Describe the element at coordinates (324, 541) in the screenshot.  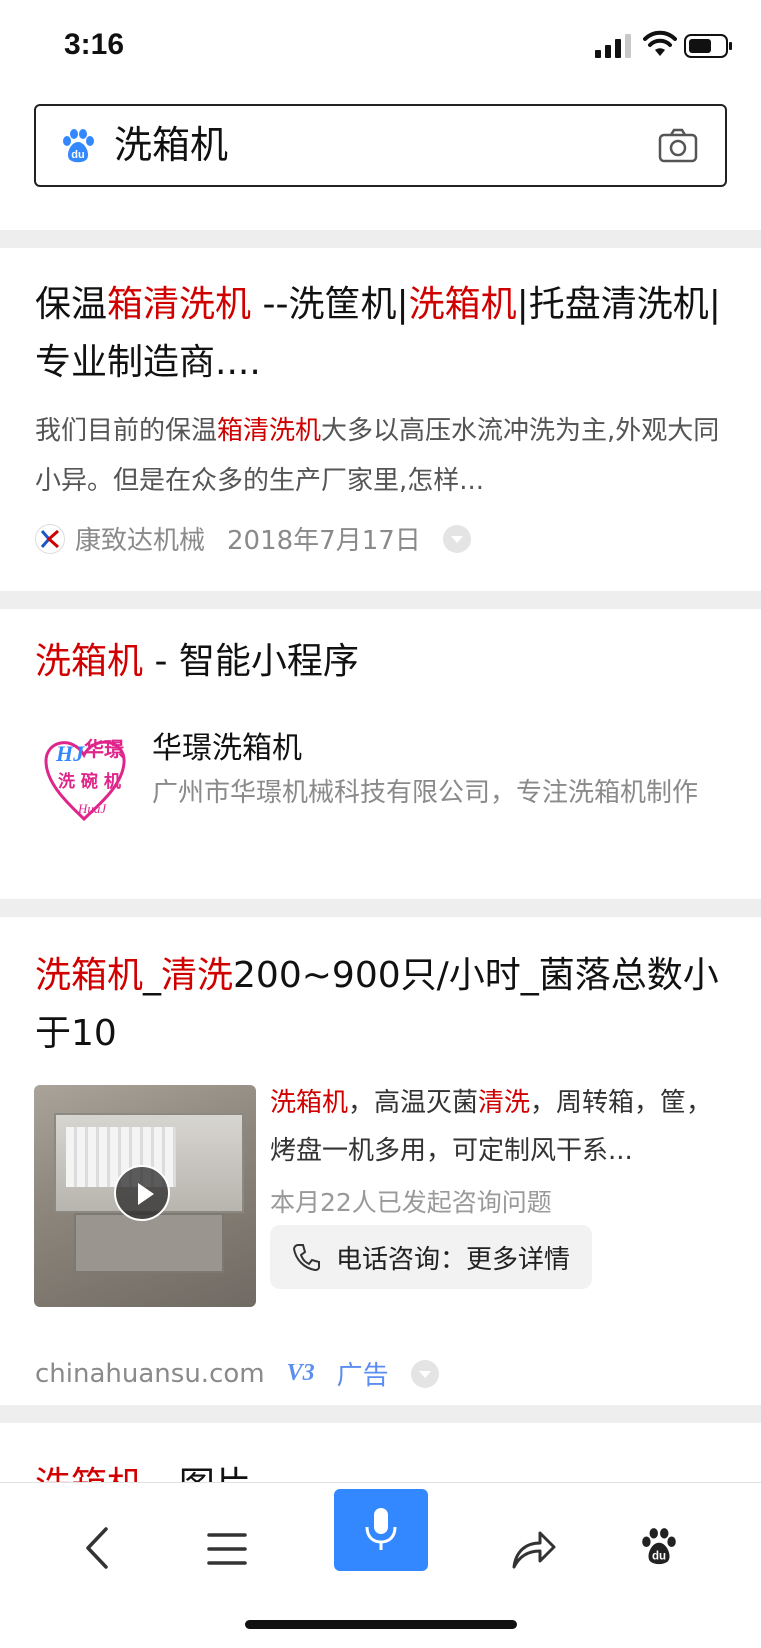
I see `result-date: 2018年7月17日` at that location.